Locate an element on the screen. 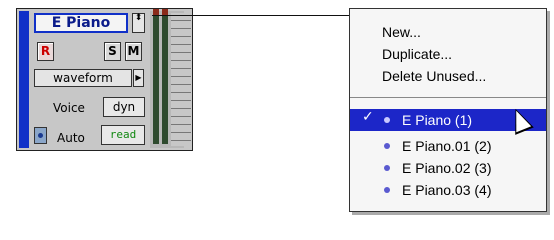 Image resolution: width=554 pixels, height=240 pixels. mute-button: M is located at coordinates (133, 51).